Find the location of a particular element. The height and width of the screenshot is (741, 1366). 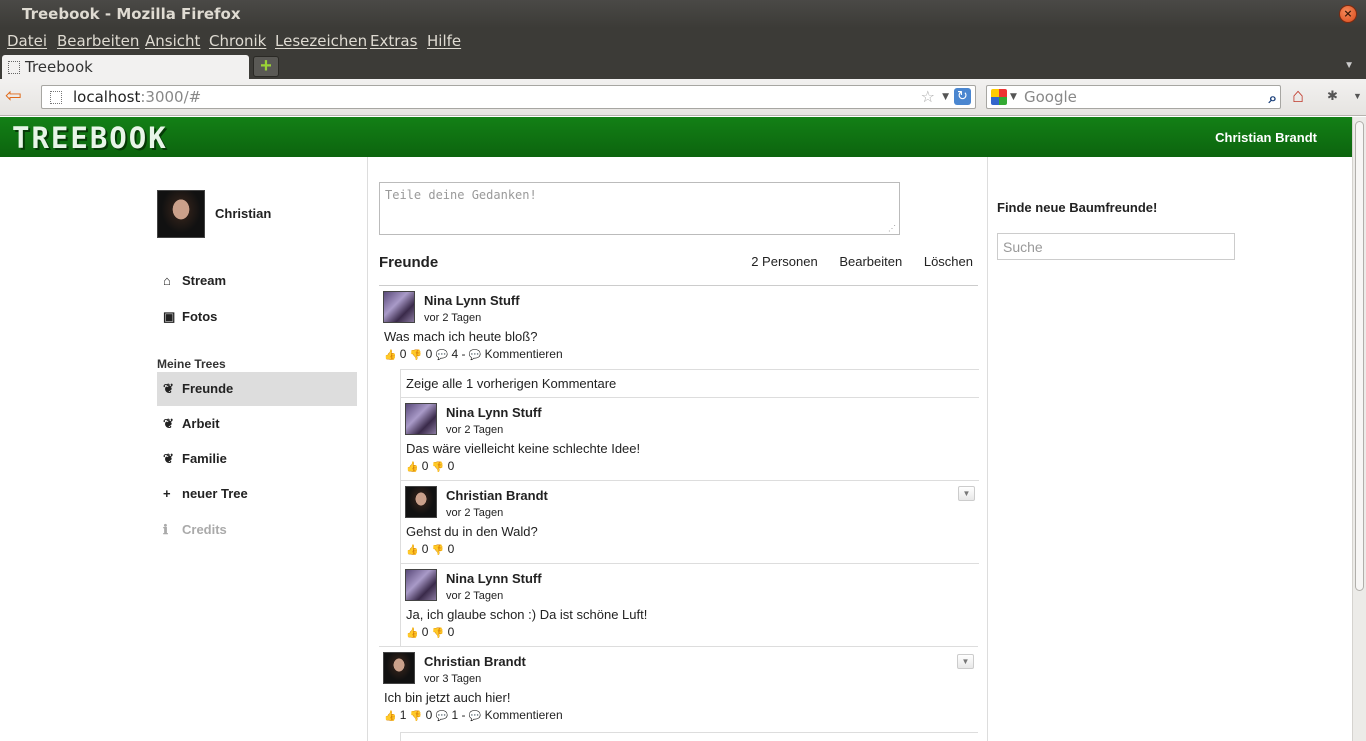

window-title: Treebook - Mozilla Firefox is located at coordinates (131, 14).